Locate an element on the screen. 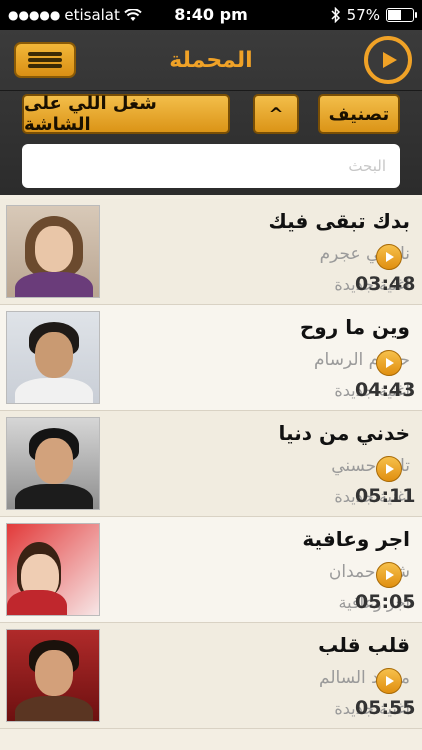  sort-button: تصنيف is located at coordinates (359, 114).